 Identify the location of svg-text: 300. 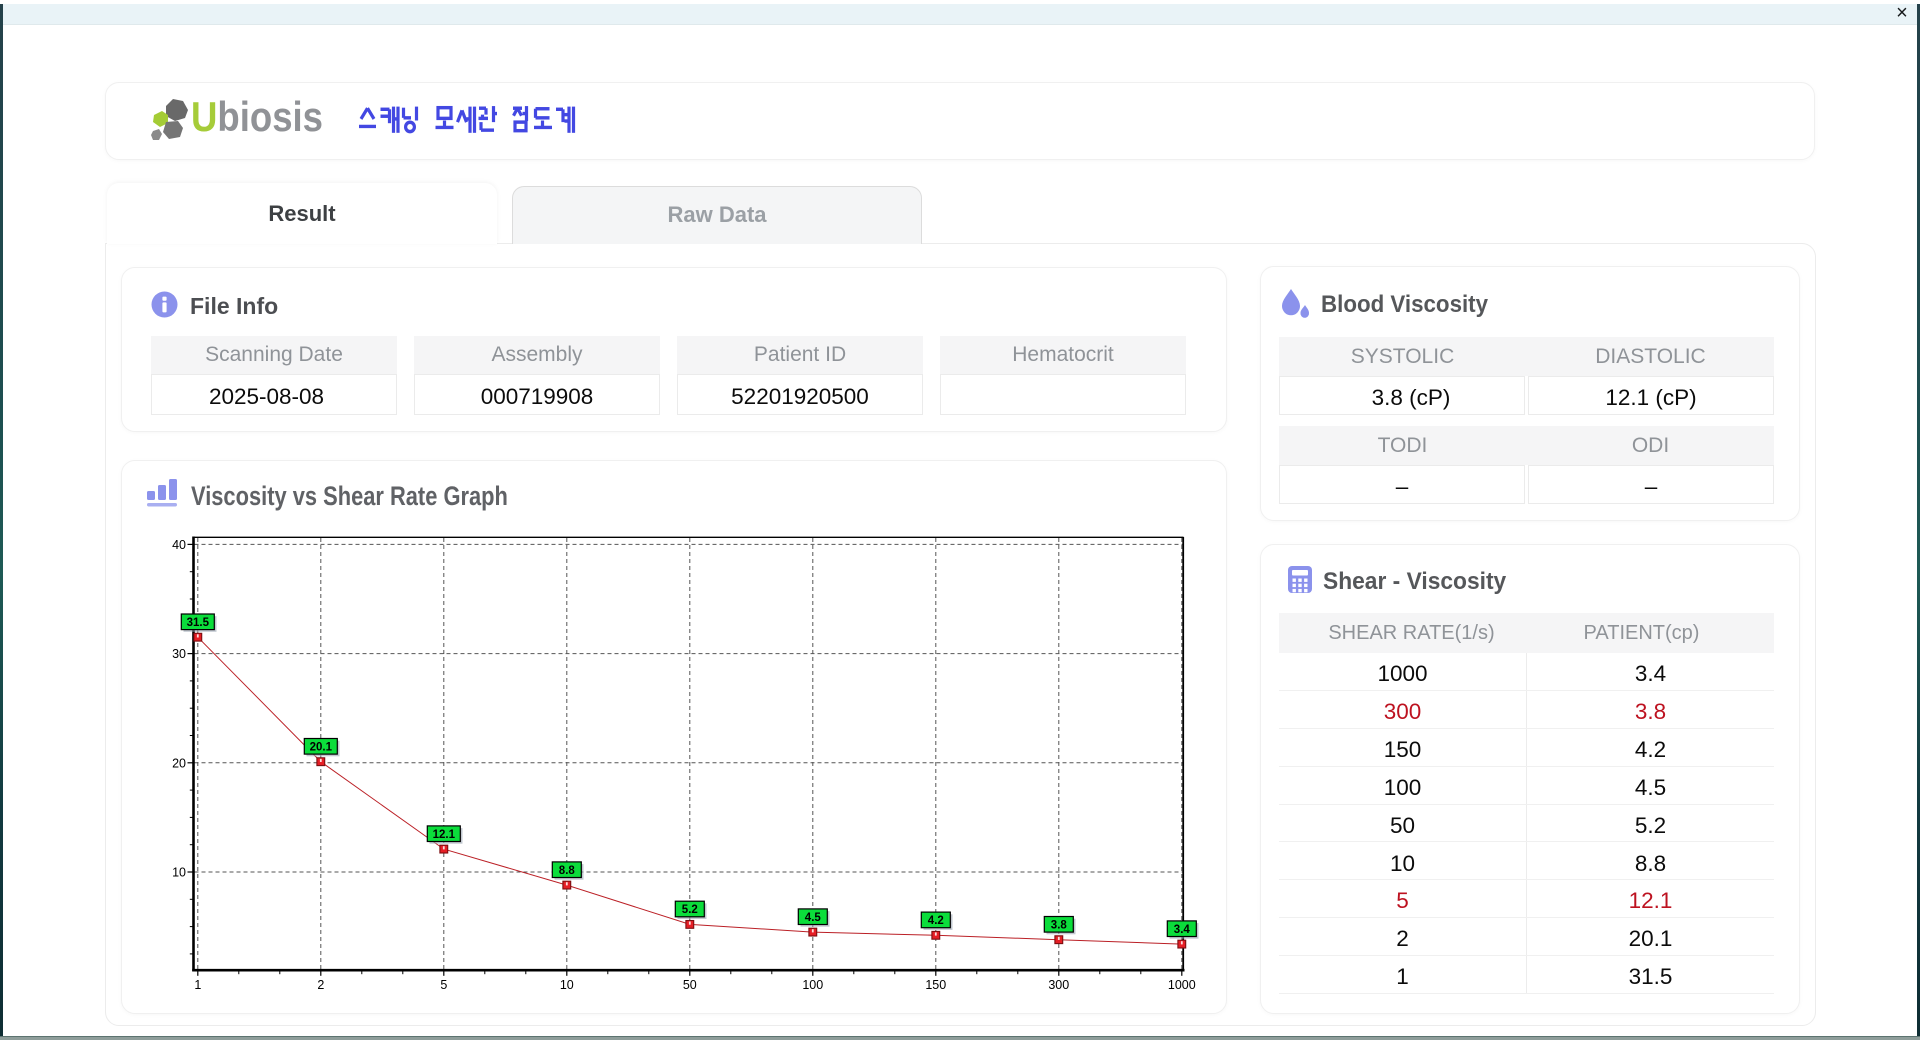
(1058, 985).